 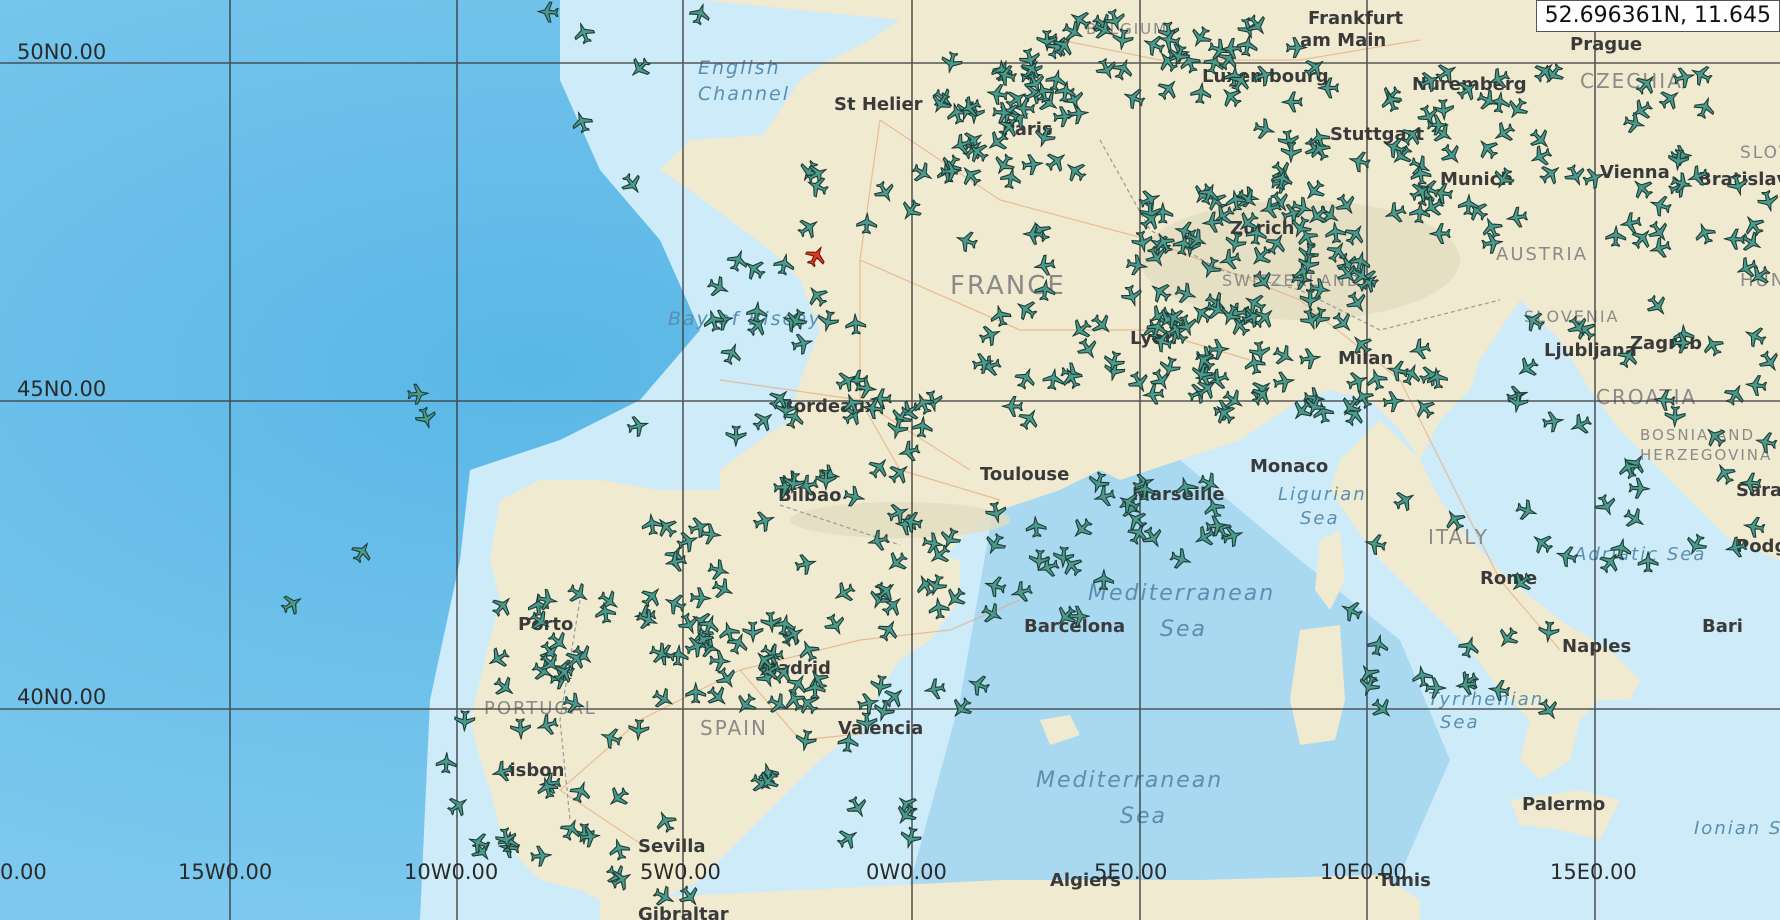 I want to click on country-label-bosnia-1: BOSNIA AND, so click(x=1697, y=435).